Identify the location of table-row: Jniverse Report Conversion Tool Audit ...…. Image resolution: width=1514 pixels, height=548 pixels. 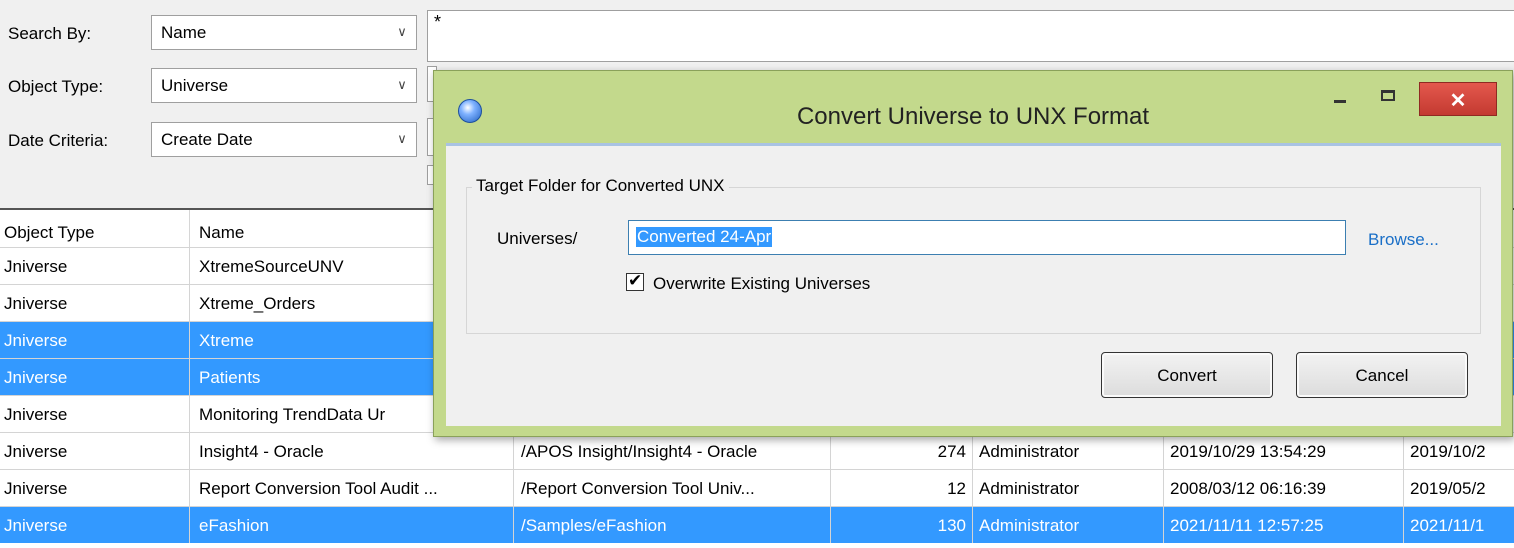
(757, 487).